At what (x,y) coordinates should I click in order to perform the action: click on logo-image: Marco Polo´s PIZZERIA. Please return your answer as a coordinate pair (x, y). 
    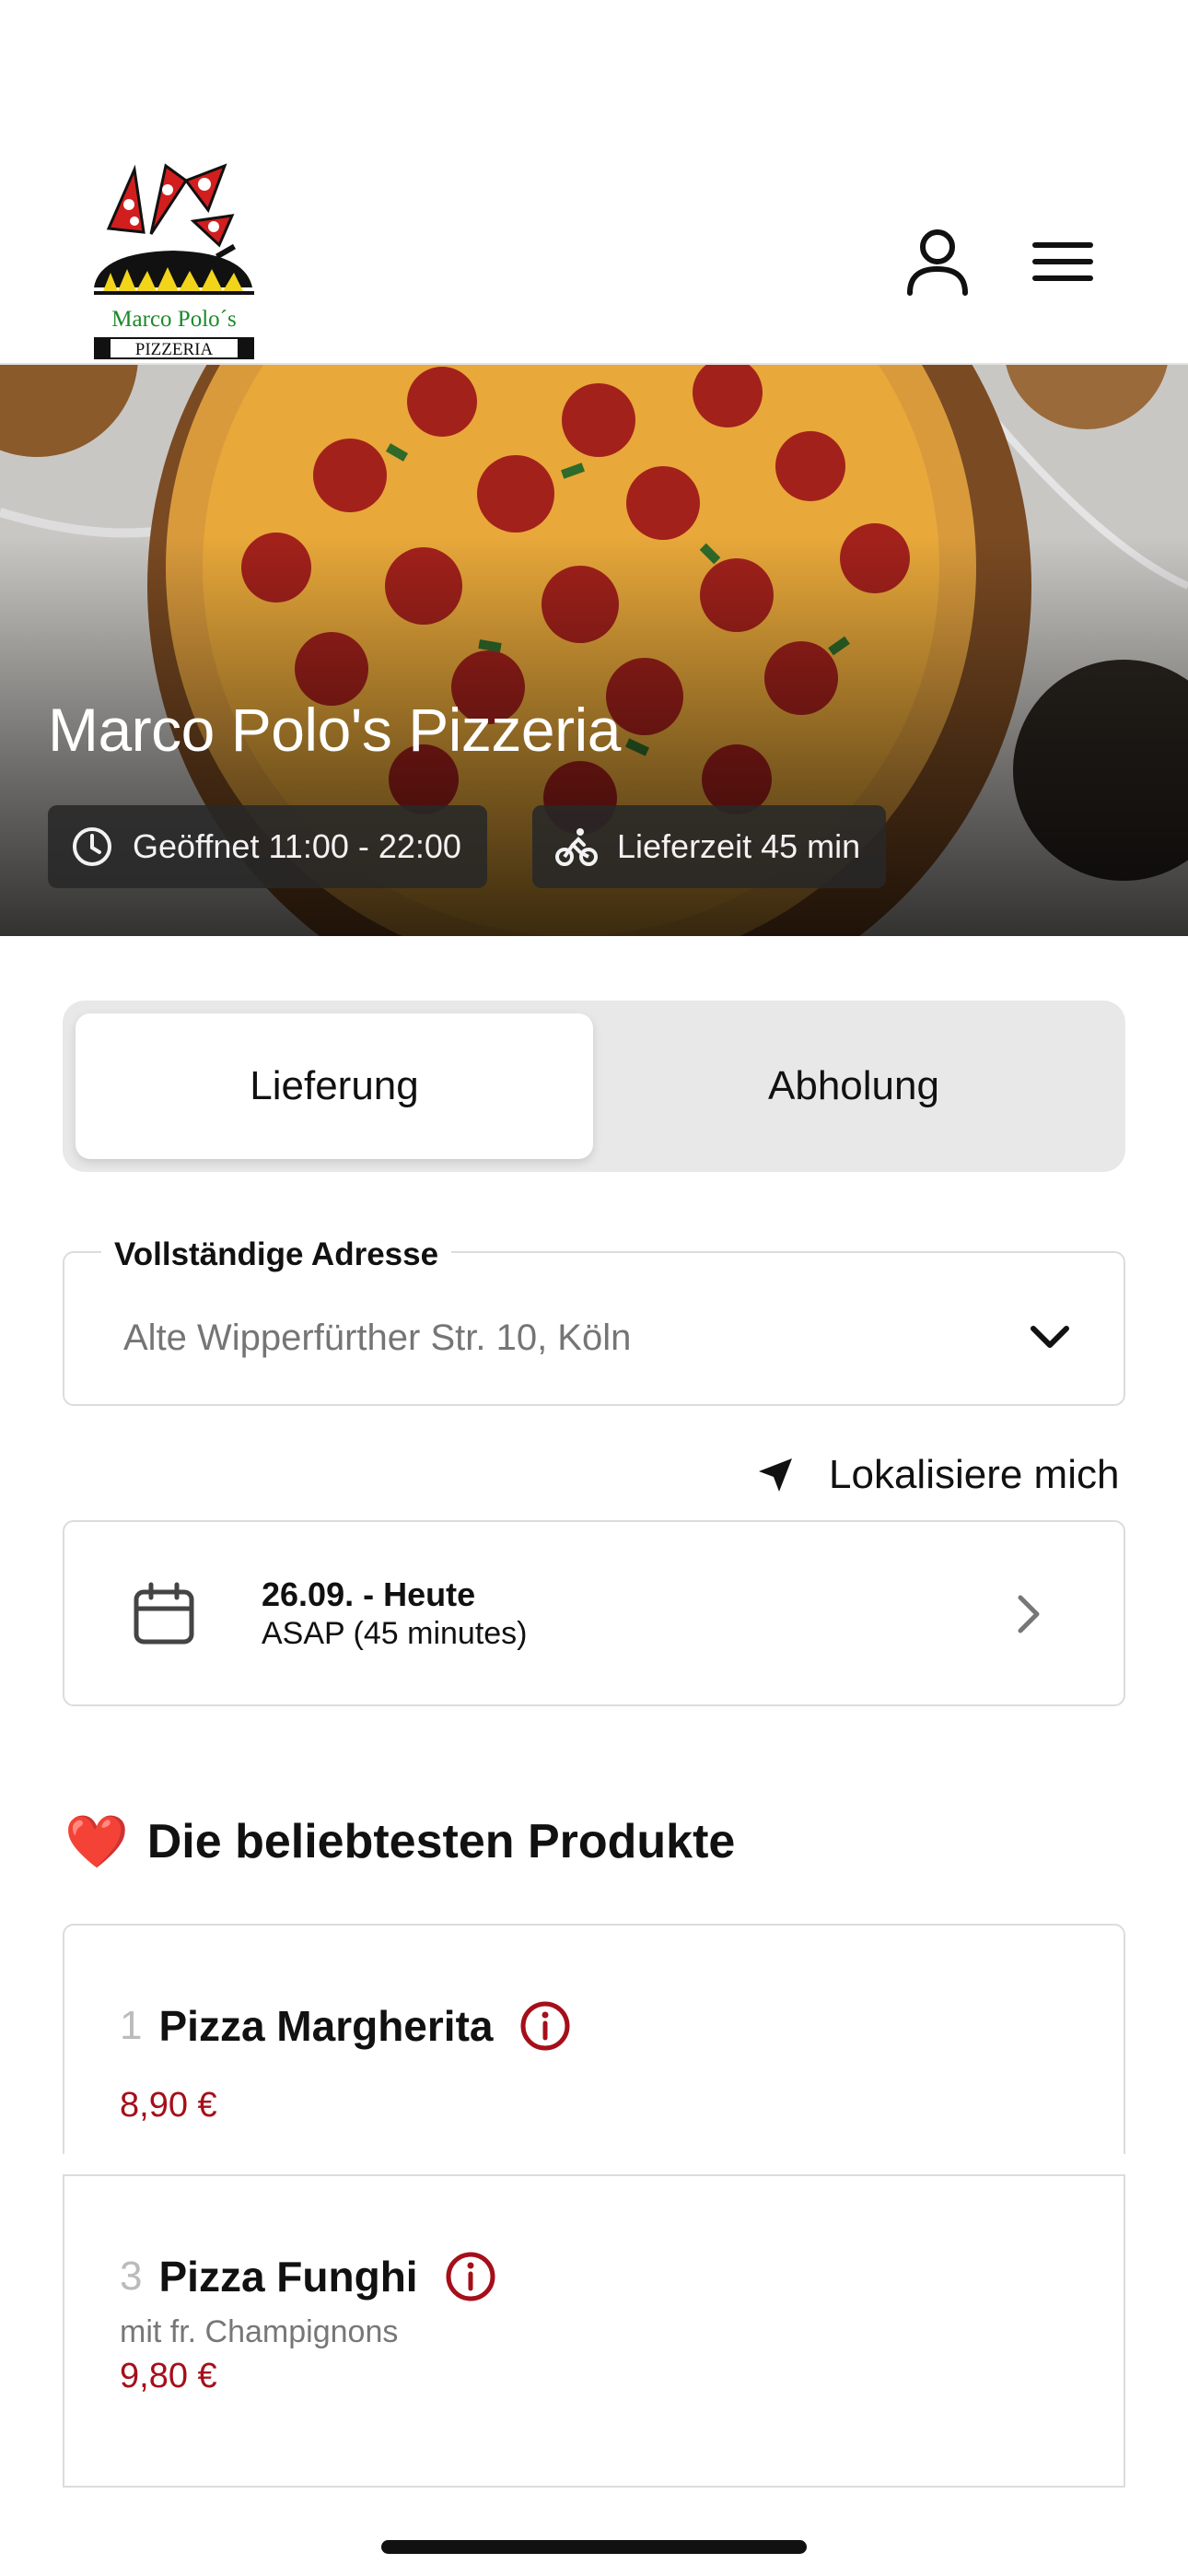
    Looking at the image, I should click on (174, 261).